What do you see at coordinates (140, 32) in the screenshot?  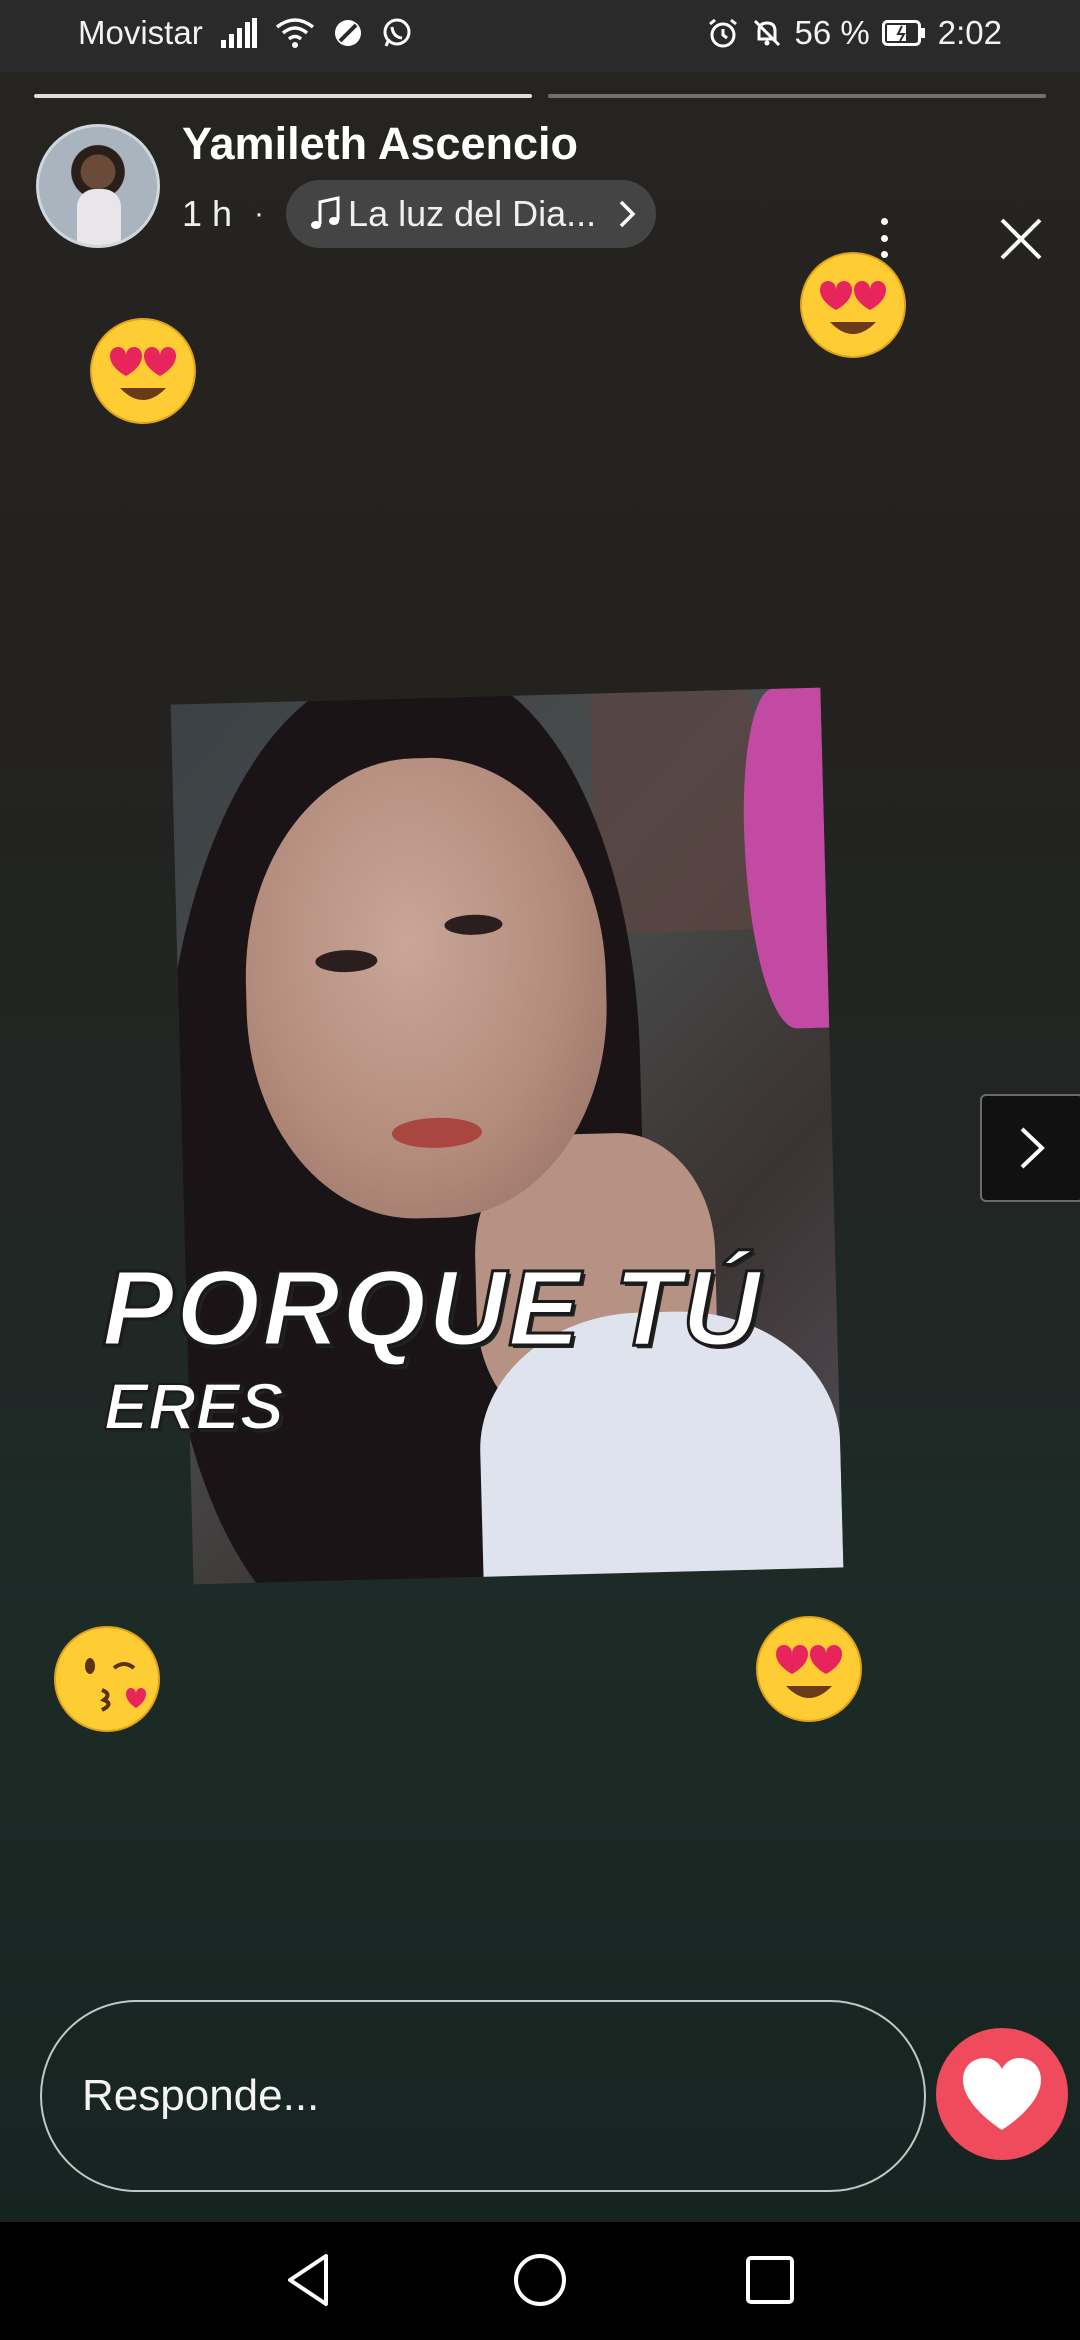 I see `carrier-name: Movistar` at bounding box center [140, 32].